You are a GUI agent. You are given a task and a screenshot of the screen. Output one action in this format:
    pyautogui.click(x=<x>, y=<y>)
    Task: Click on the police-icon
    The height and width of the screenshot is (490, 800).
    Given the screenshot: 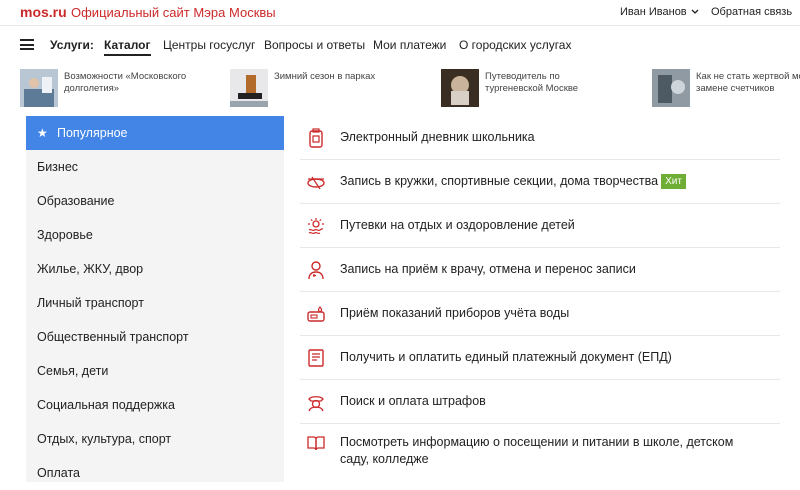 What is the action you would take?
    pyautogui.click(x=316, y=403)
    